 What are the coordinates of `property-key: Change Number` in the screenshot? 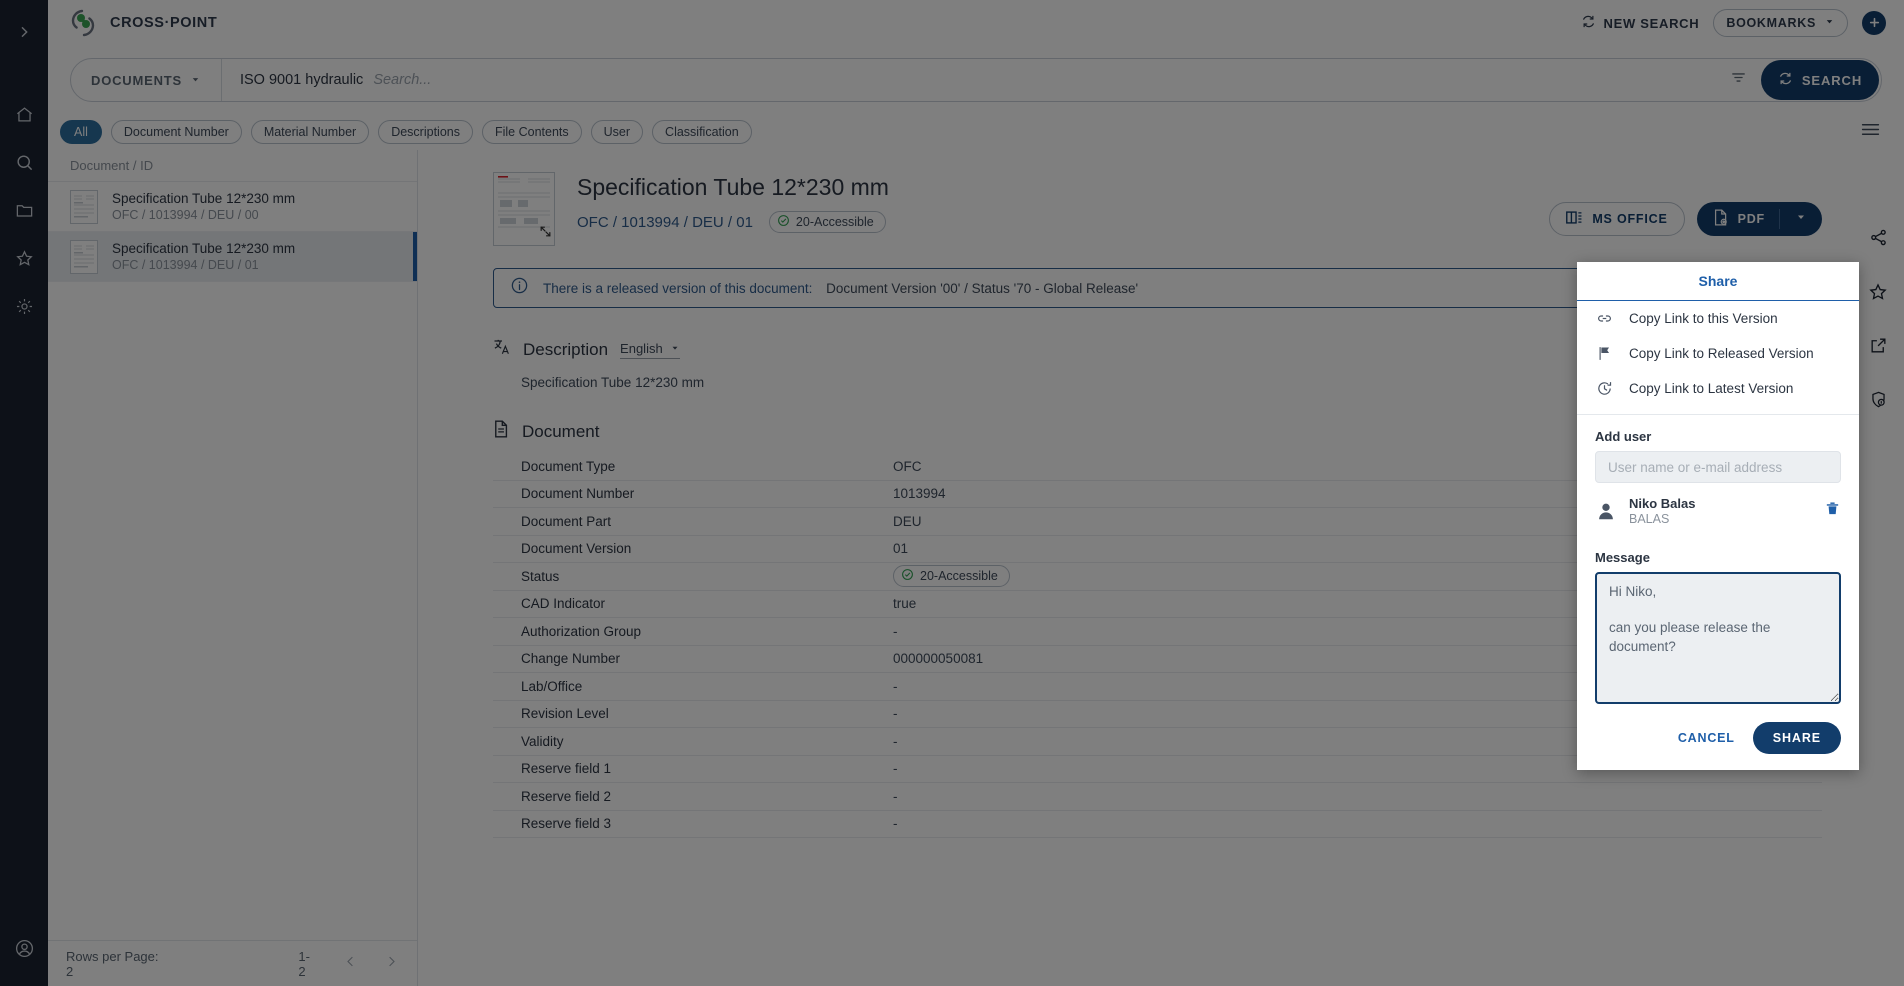 It's located at (571, 659).